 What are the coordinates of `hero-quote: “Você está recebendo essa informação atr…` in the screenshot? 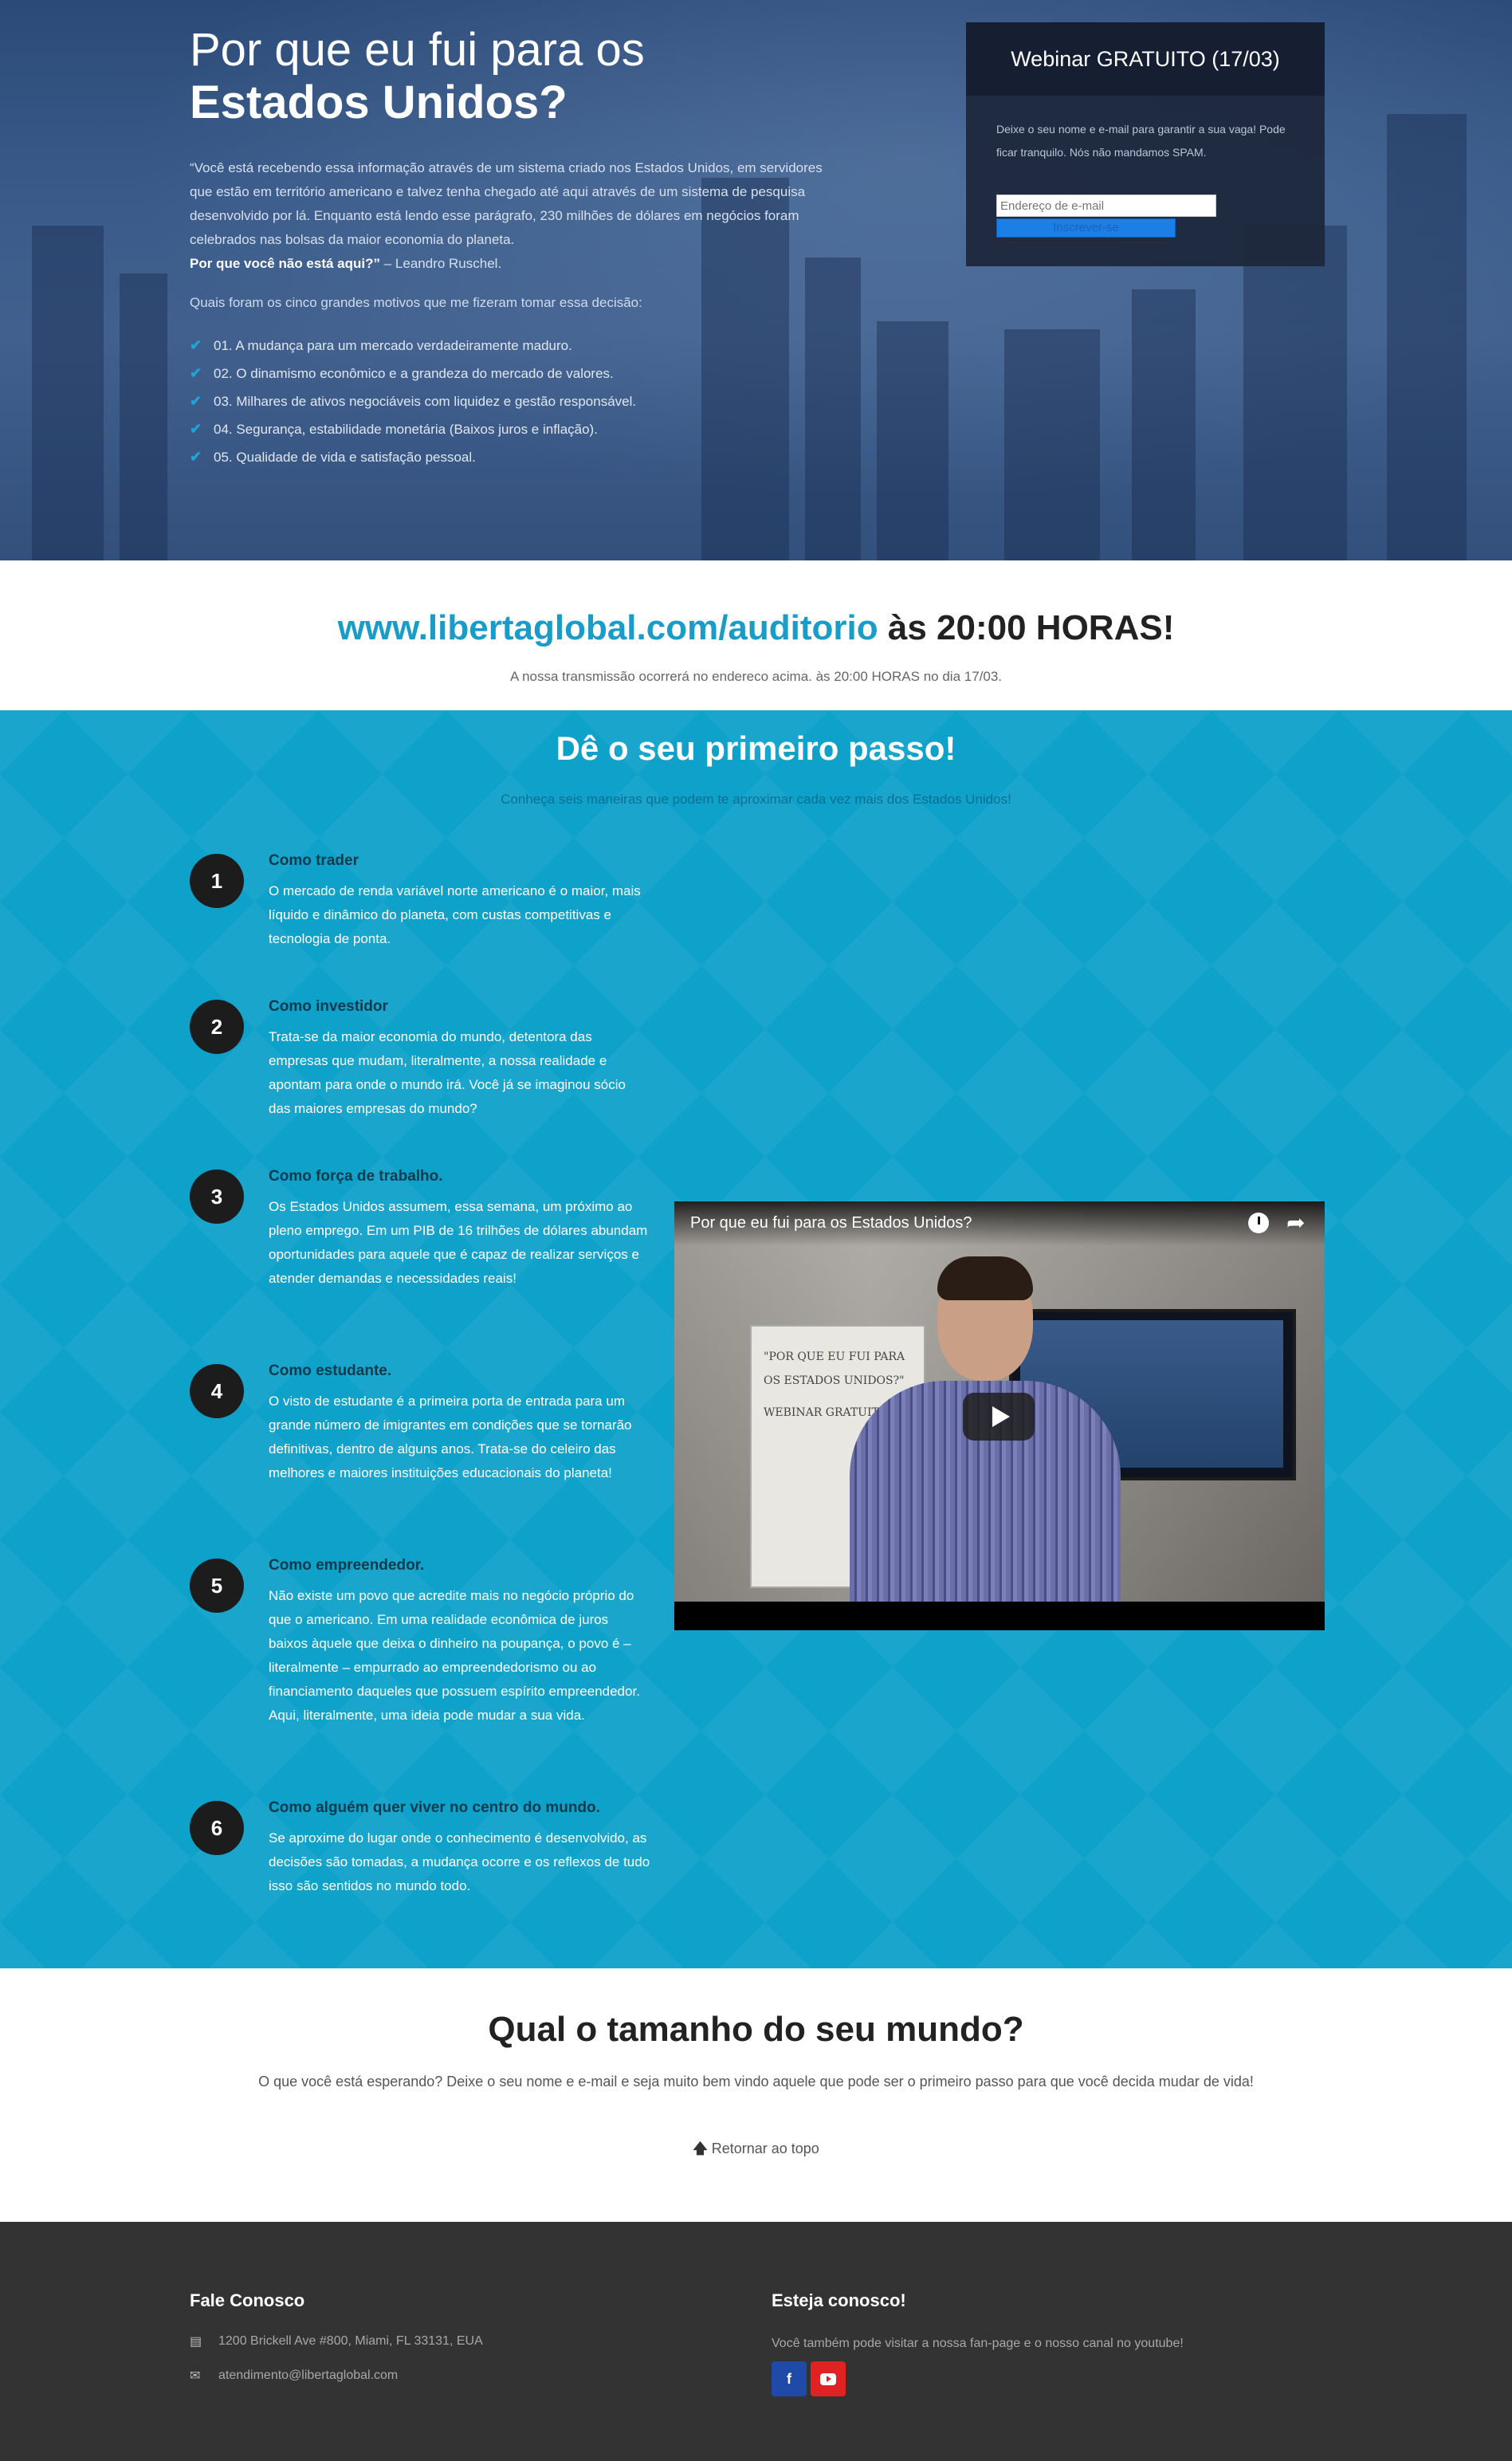 It's located at (508, 216).